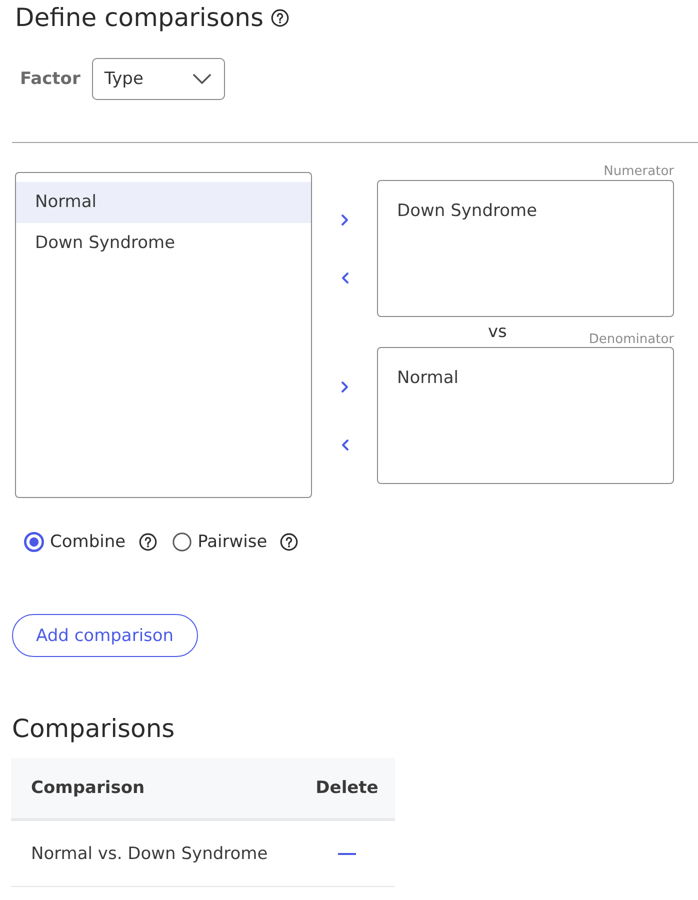 This screenshot has height=900, width=698. Describe the element at coordinates (159, 79) in the screenshot. I see `factor-dropdown: Type` at that location.